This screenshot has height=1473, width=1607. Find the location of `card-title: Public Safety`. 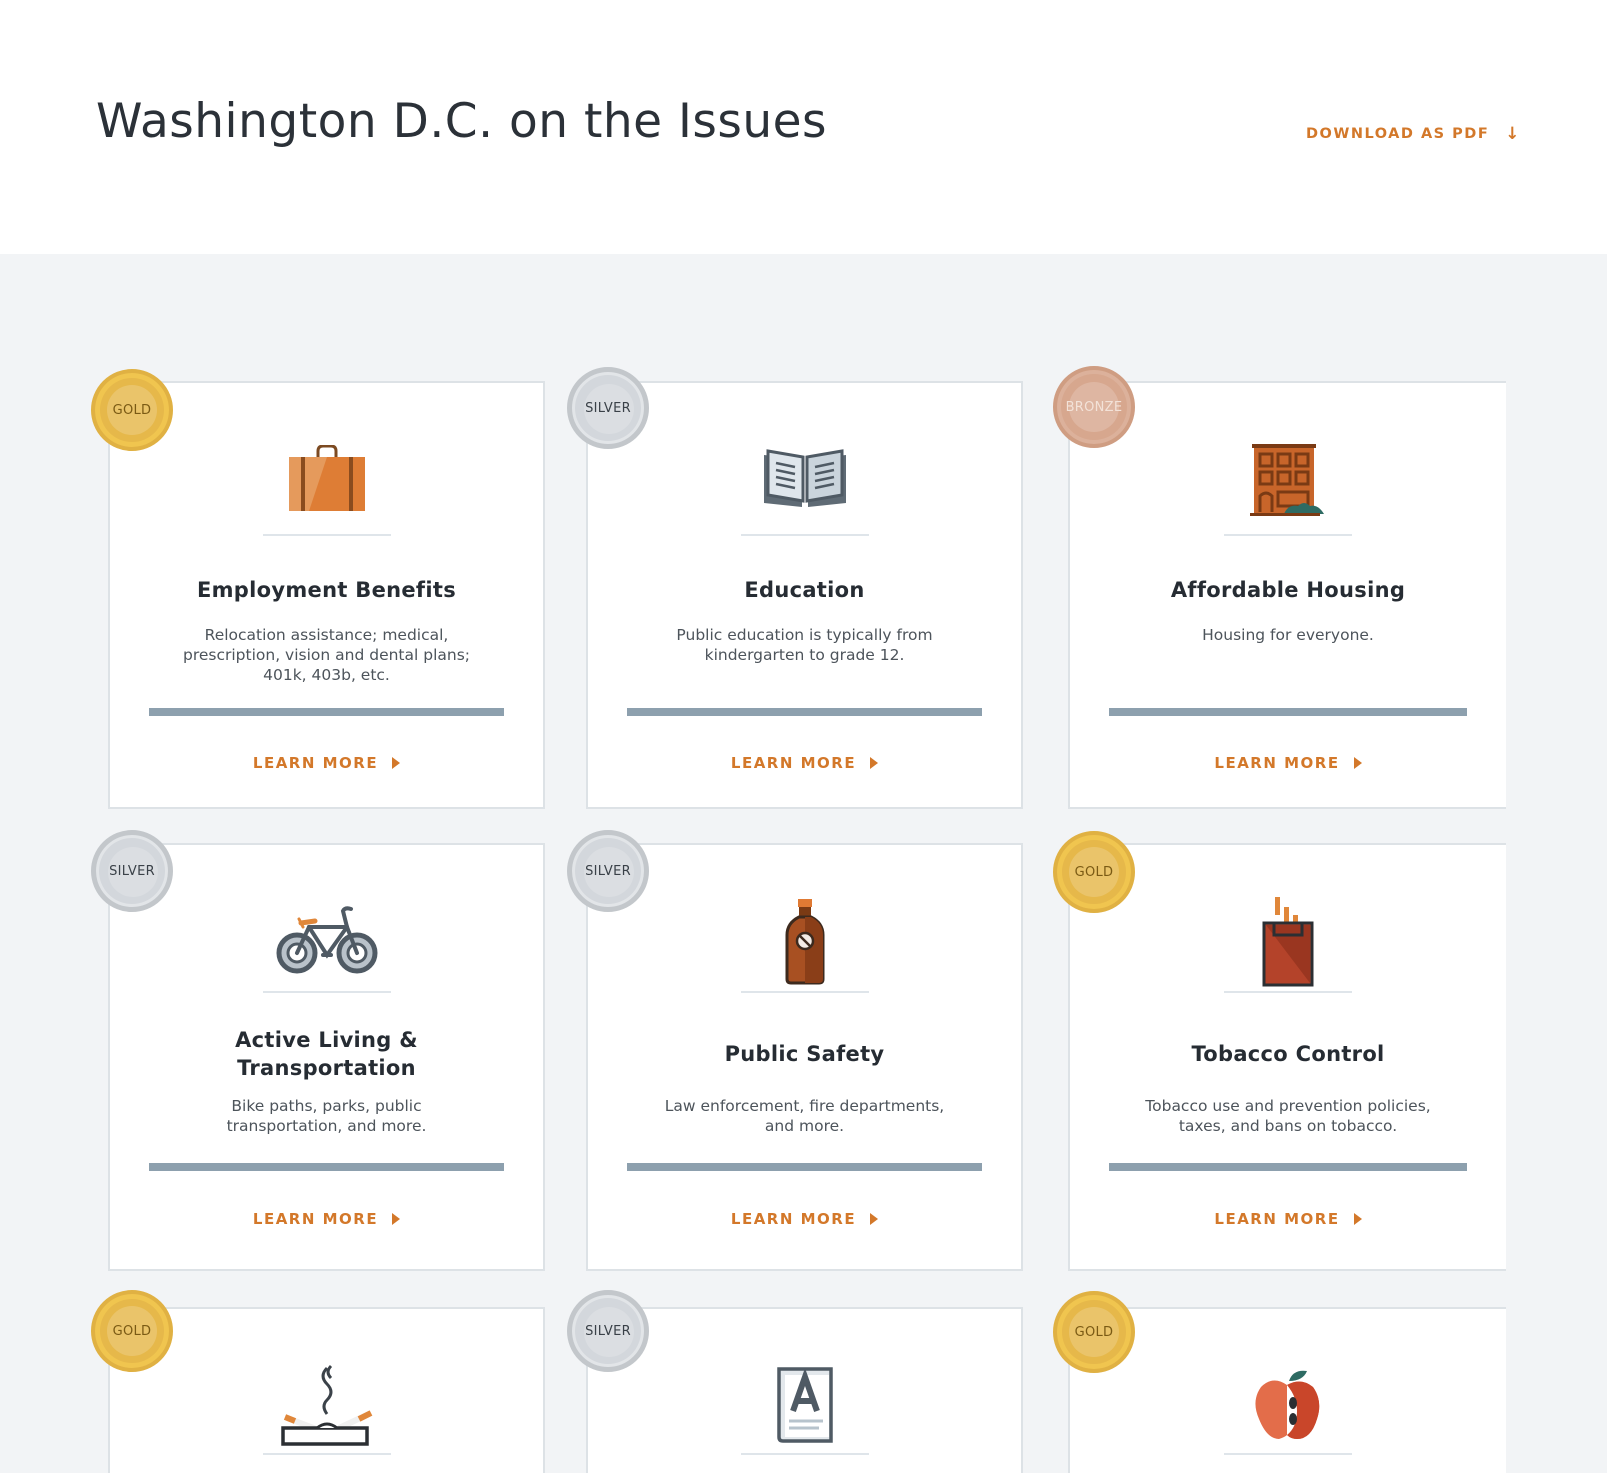

card-title: Public Safety is located at coordinates (804, 1054).